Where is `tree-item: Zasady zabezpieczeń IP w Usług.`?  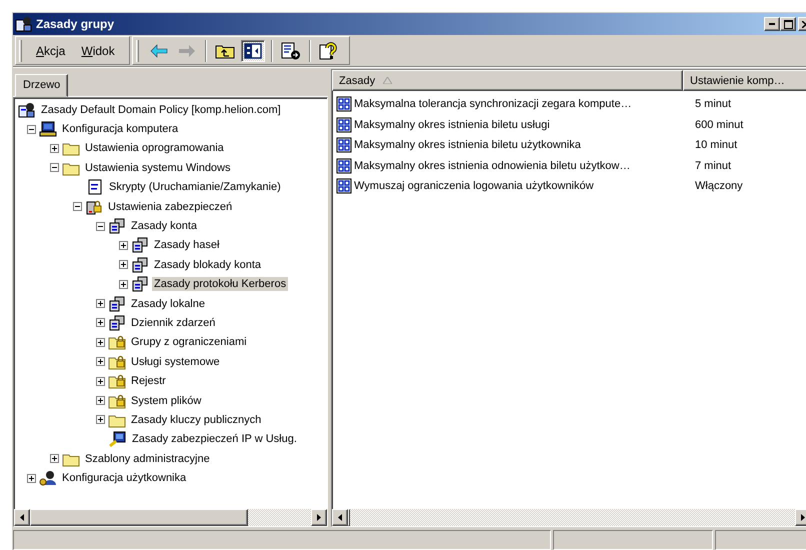
tree-item: Zasady zabezpieczeń IP w Usług. is located at coordinates (214, 439).